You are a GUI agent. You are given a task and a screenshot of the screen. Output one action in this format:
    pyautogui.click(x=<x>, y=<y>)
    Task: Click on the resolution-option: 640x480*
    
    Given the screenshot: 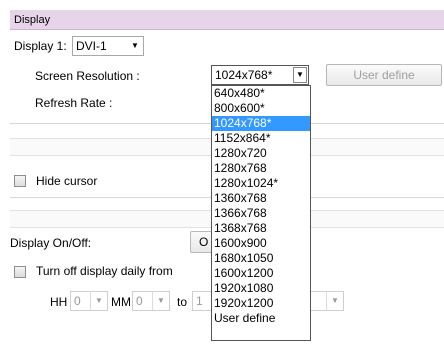 What is the action you would take?
    pyautogui.click(x=261, y=93)
    